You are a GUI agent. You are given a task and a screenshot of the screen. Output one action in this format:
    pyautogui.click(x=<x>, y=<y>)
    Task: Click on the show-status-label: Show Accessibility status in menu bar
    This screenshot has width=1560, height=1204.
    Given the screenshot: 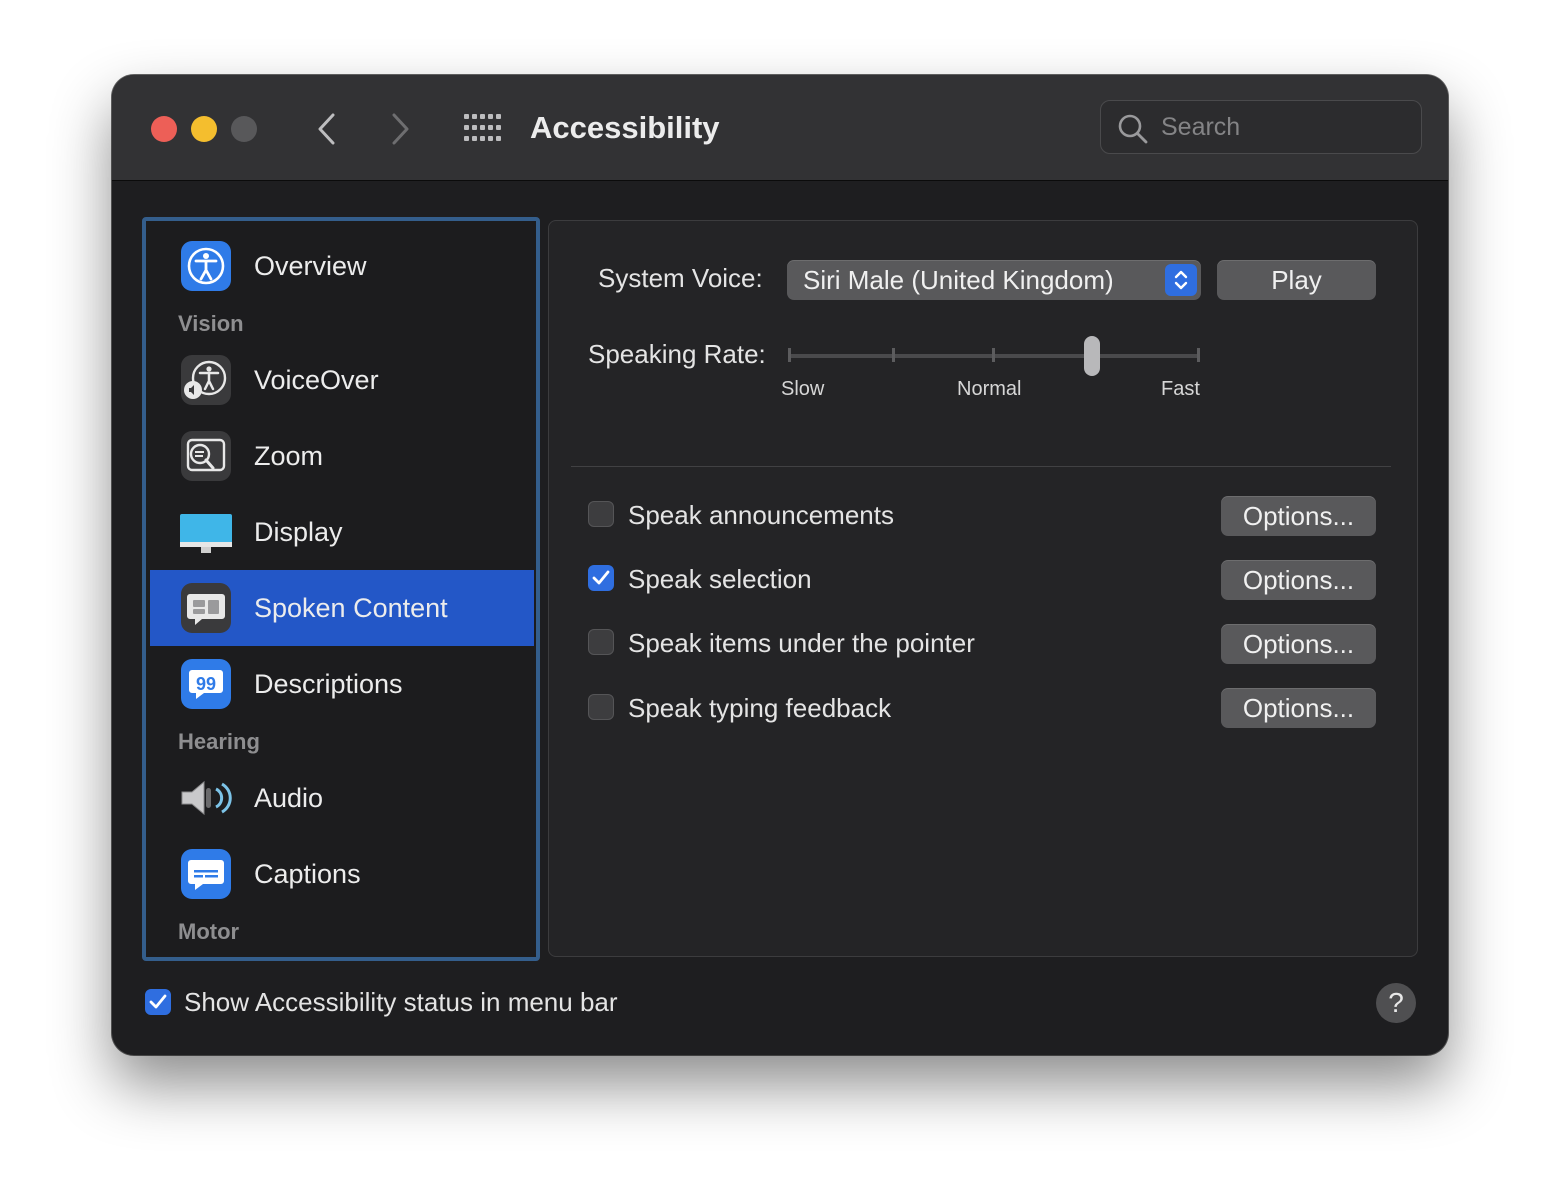 What is the action you would take?
    pyautogui.click(x=401, y=1002)
    